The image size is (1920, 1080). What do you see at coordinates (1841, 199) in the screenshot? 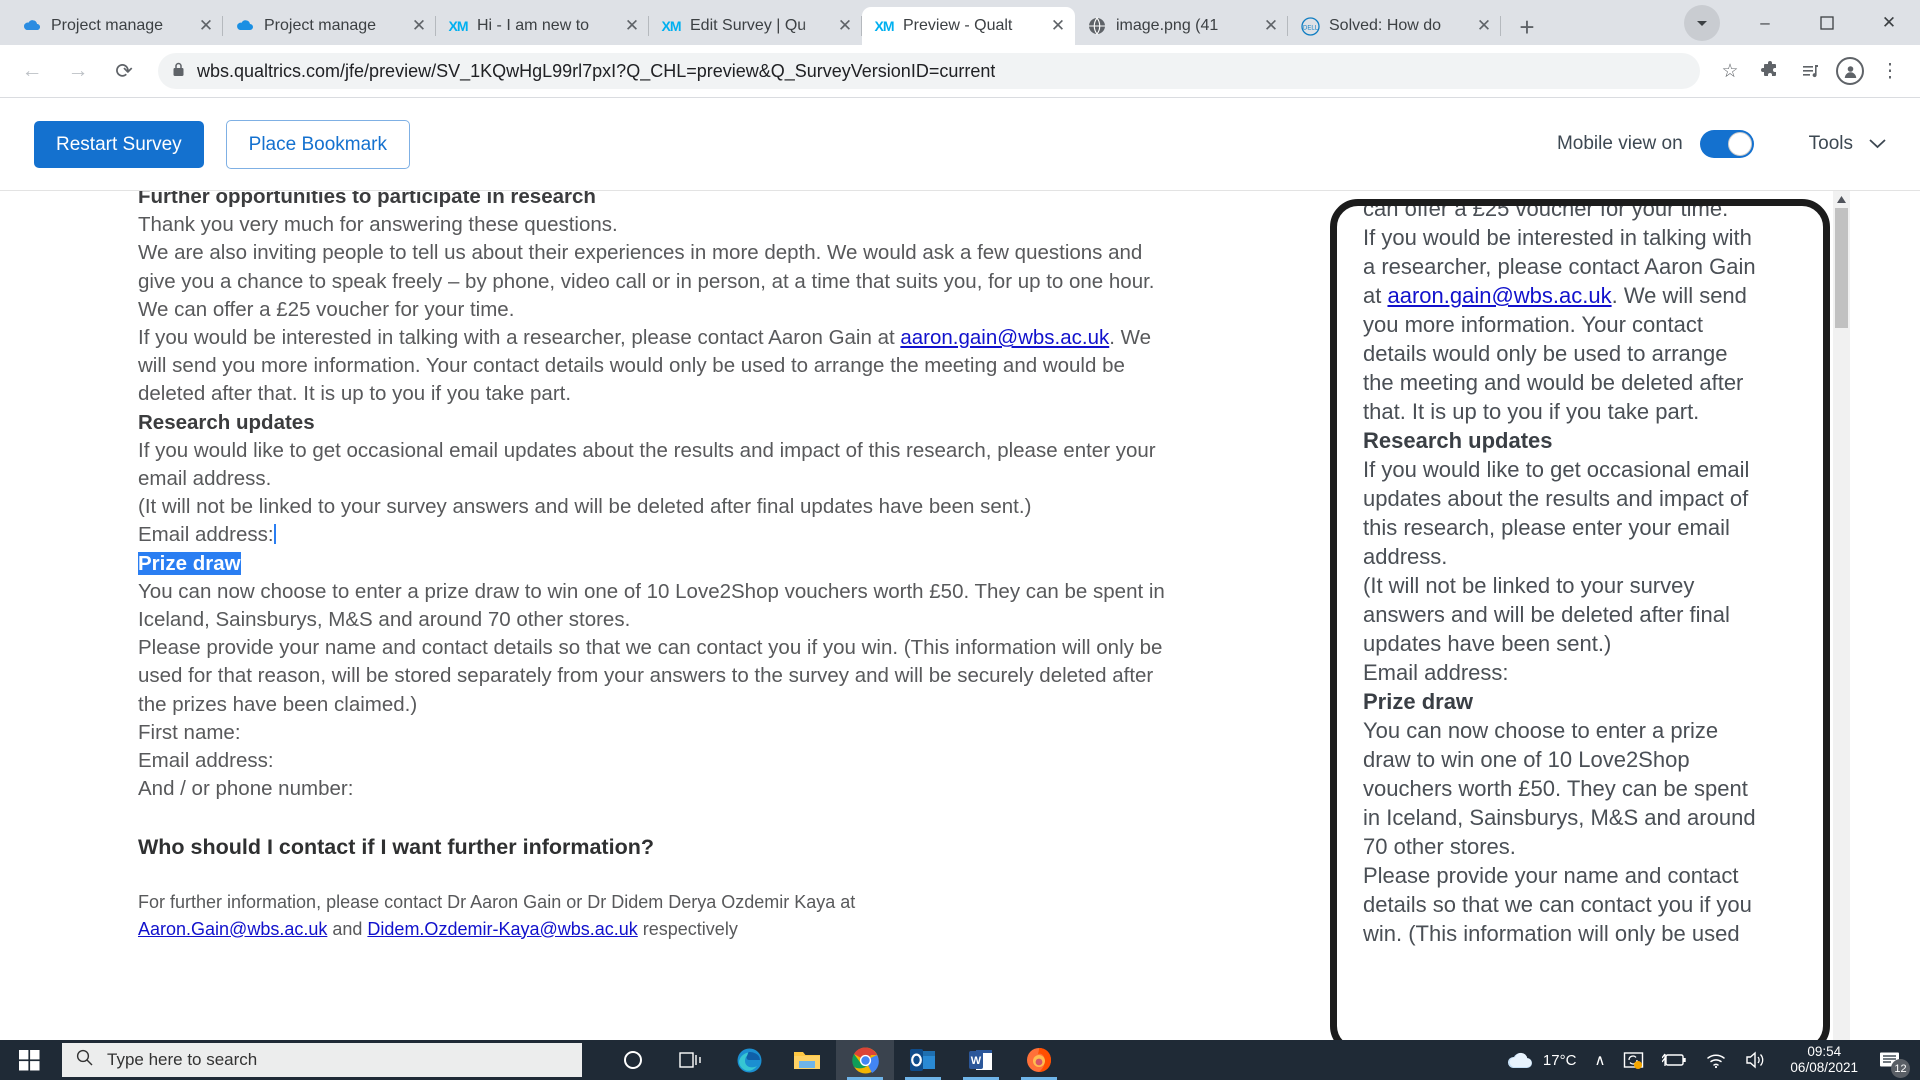
I see `mobile-scroll-up-arrow-icon` at bounding box center [1841, 199].